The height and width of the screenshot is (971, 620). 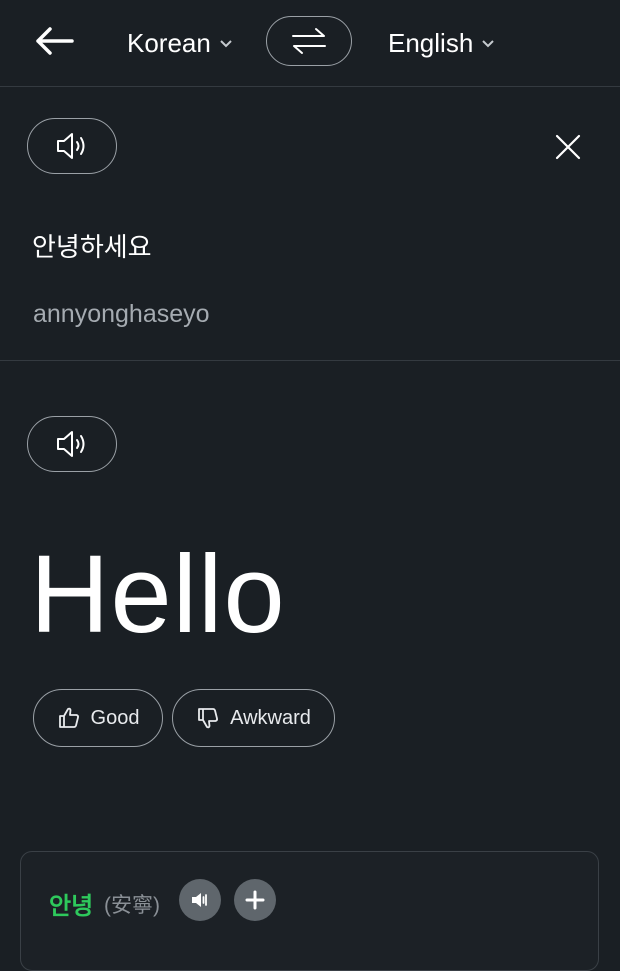 What do you see at coordinates (68, 717) in the screenshot?
I see `thumbs-up-icon` at bounding box center [68, 717].